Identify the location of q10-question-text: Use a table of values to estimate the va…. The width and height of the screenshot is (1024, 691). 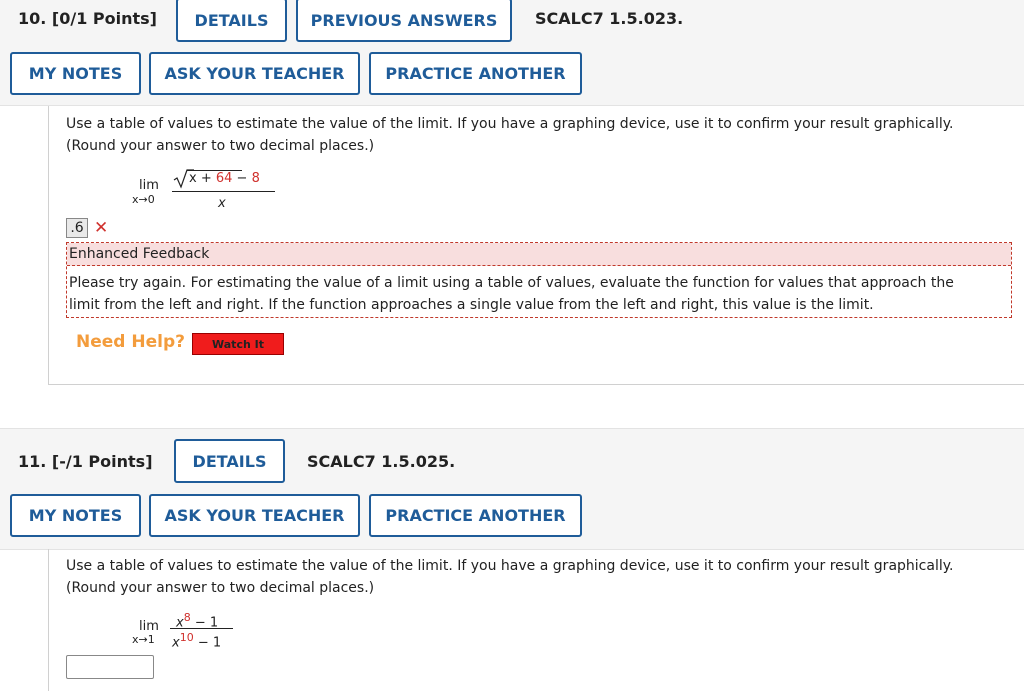
(541, 135).